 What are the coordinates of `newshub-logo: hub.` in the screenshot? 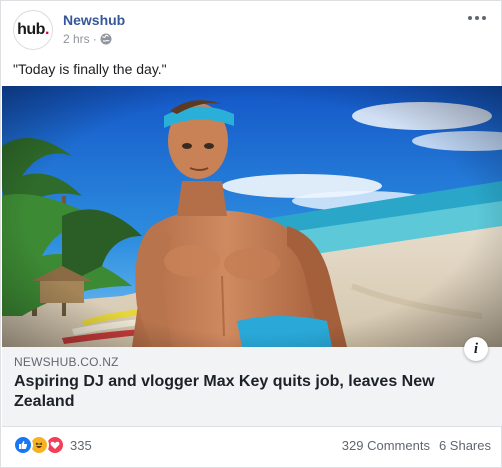 It's located at (33, 30).